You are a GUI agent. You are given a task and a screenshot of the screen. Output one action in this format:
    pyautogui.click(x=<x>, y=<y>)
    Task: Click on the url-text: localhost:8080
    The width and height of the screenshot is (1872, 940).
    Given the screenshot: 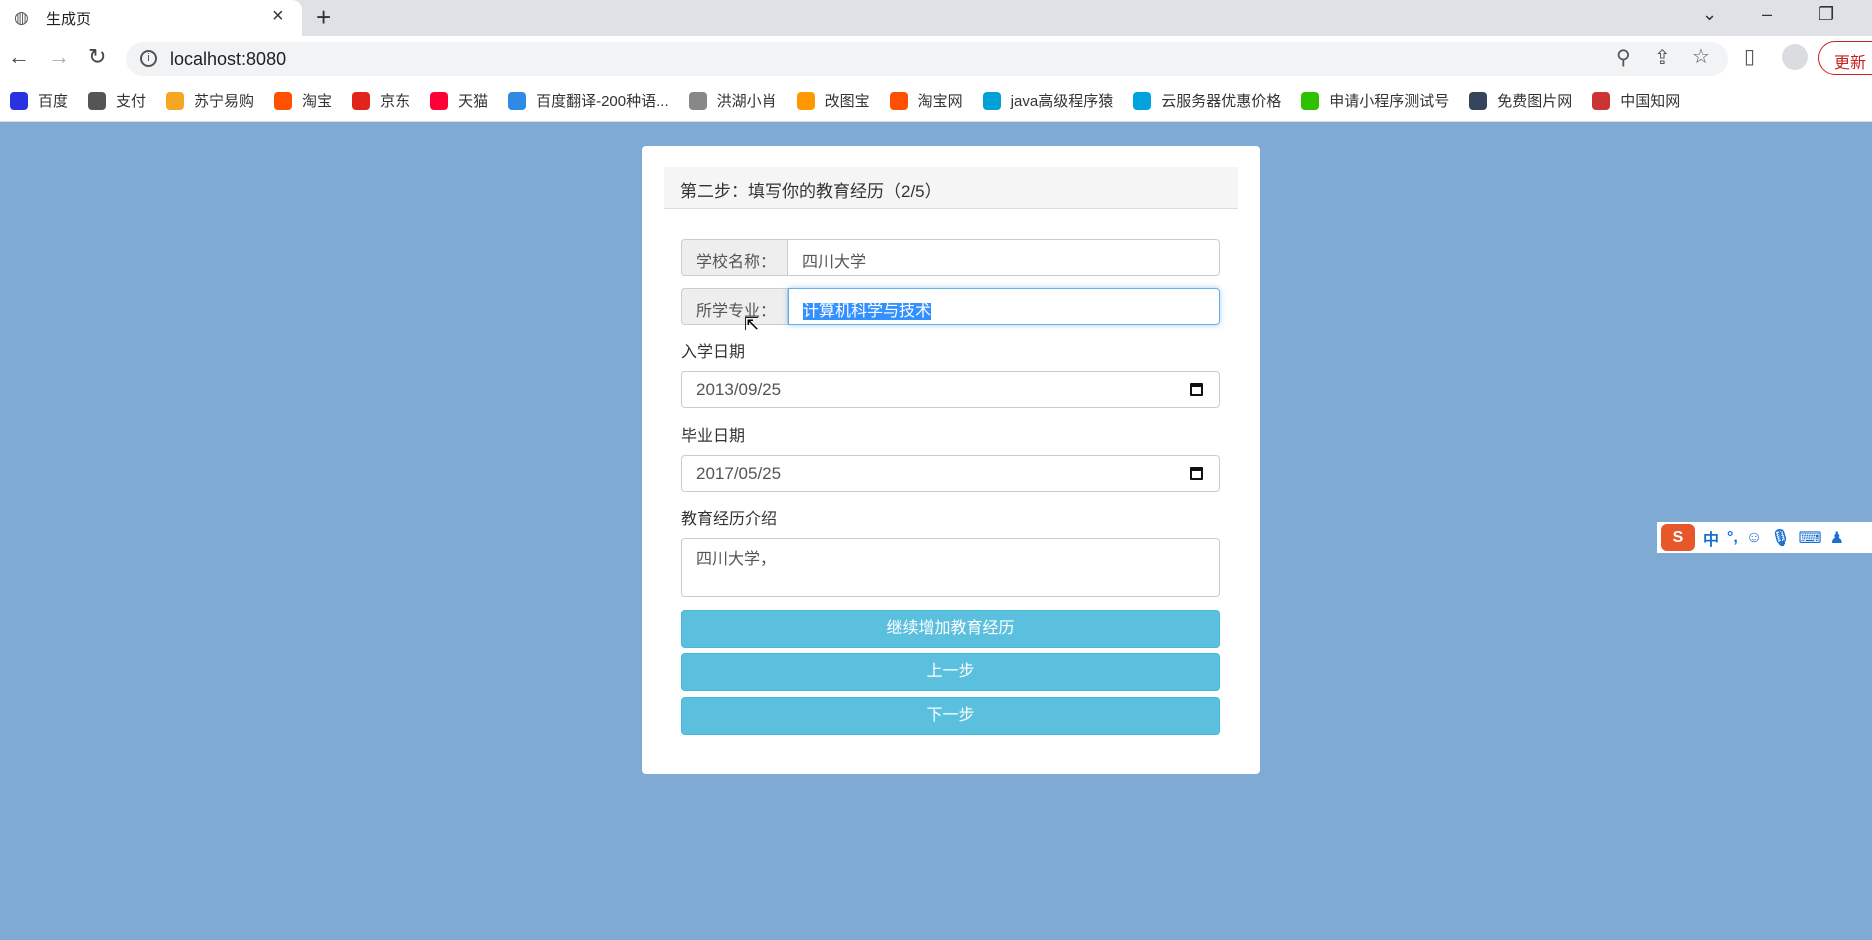 What is the action you would take?
    pyautogui.click(x=228, y=59)
    